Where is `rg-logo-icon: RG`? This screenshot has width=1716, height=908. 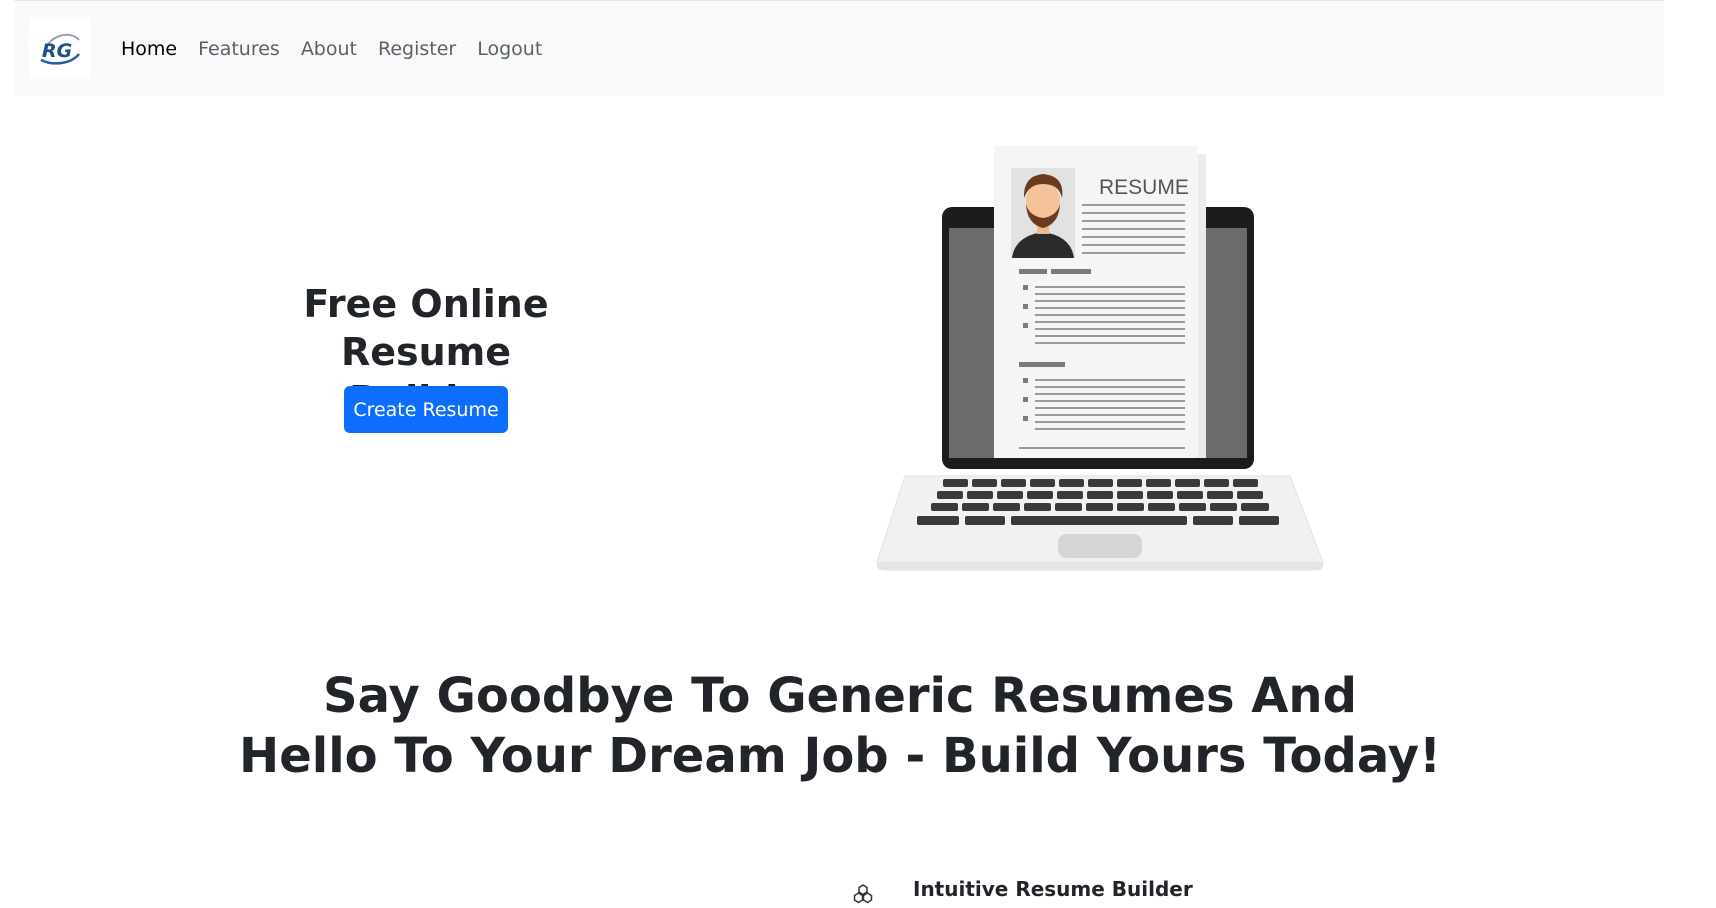
rg-logo-icon: RG is located at coordinates (60, 49).